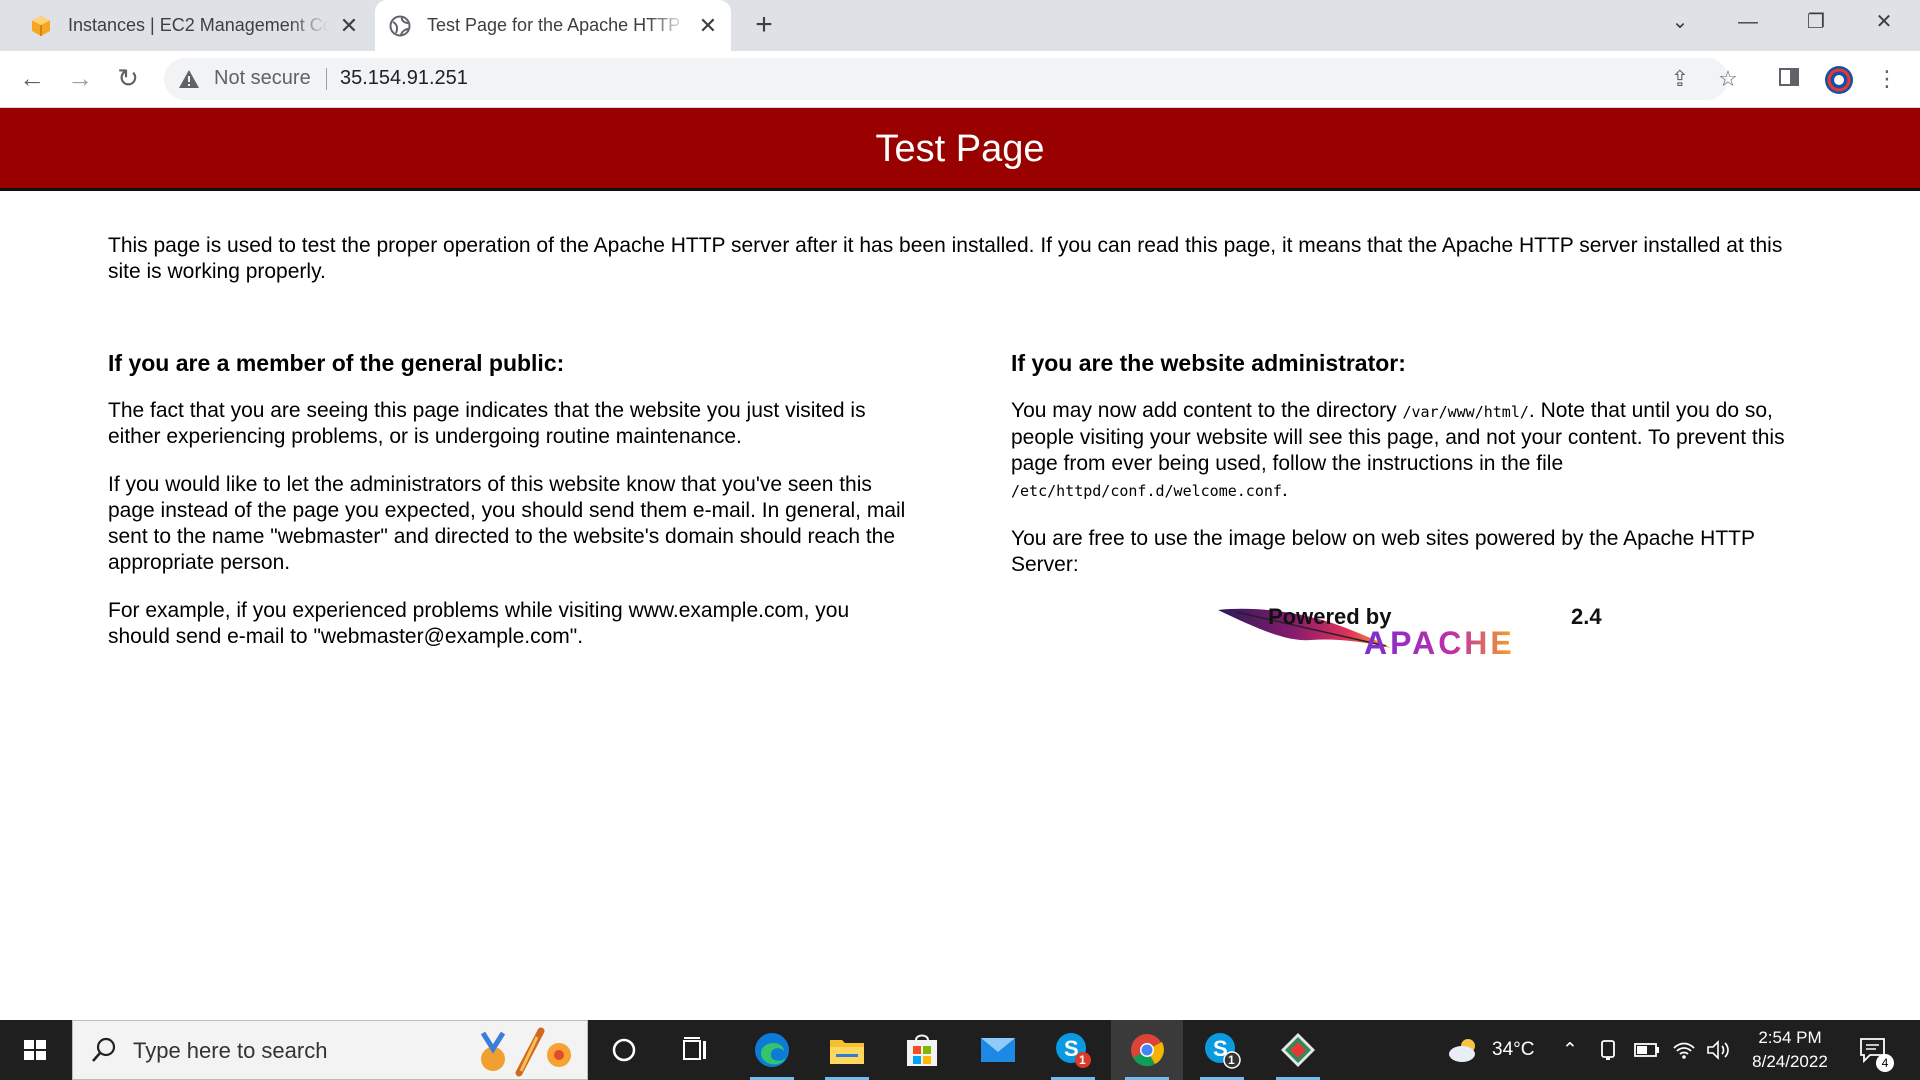 Image resolution: width=1920 pixels, height=1080 pixels. Describe the element at coordinates (1816, 23) in the screenshot. I see `restore-icon: ❐` at that location.